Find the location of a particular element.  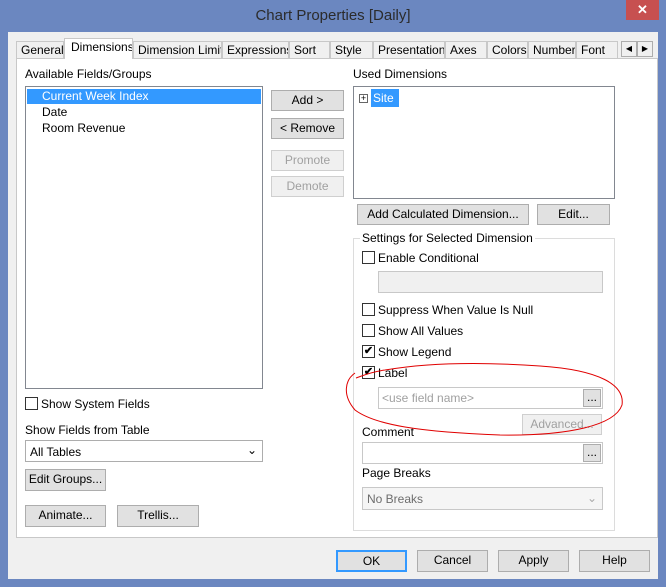

tab-sort: Sort is located at coordinates (309, 50).